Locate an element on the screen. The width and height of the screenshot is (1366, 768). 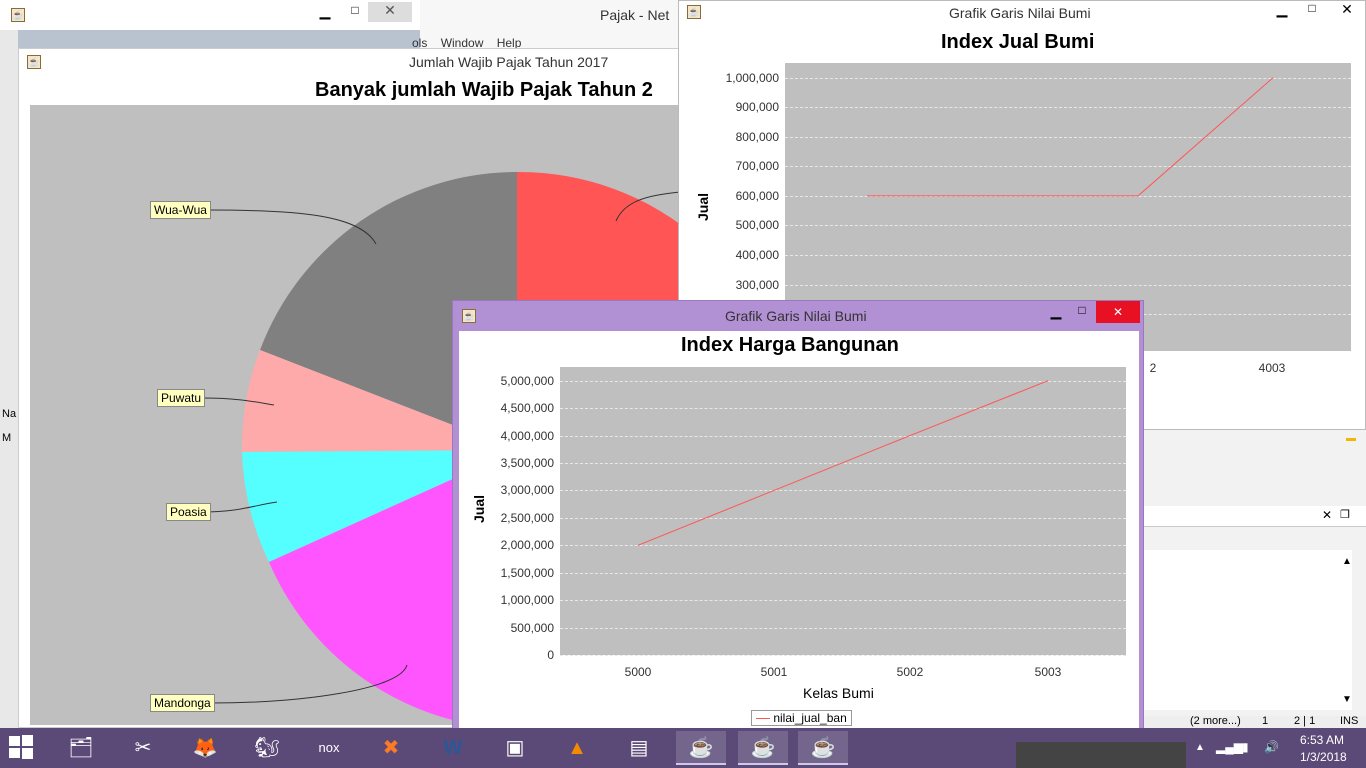
ytick-label: 700,000 is located at coordinates (757, 166).